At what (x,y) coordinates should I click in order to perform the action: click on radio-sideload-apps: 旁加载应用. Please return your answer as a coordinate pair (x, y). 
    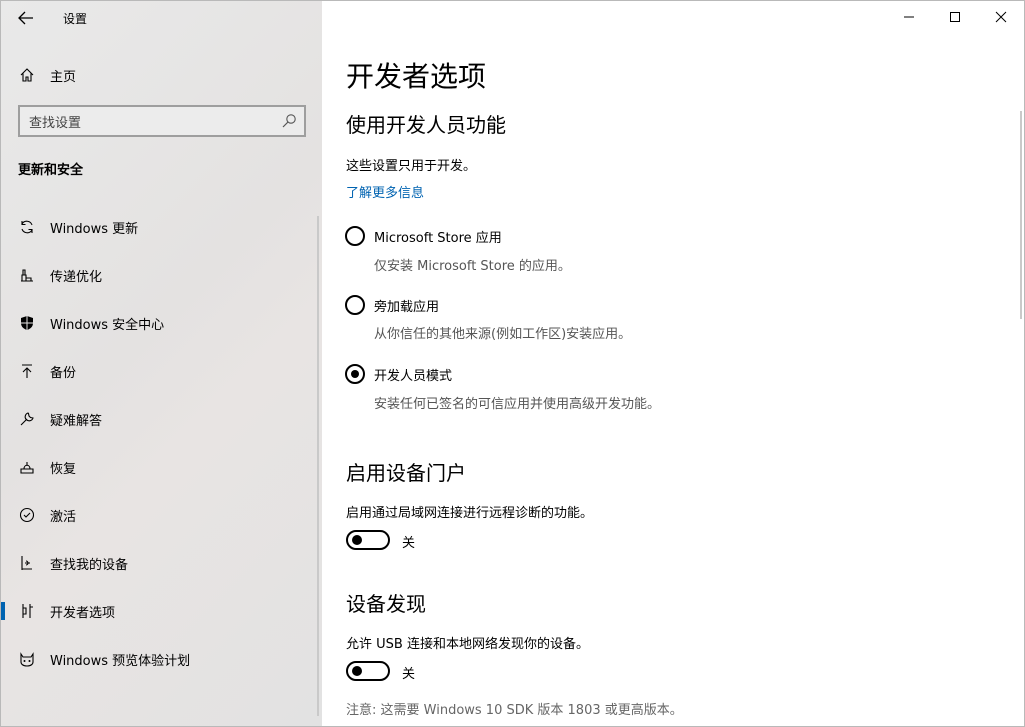
    Looking at the image, I should click on (392, 305).